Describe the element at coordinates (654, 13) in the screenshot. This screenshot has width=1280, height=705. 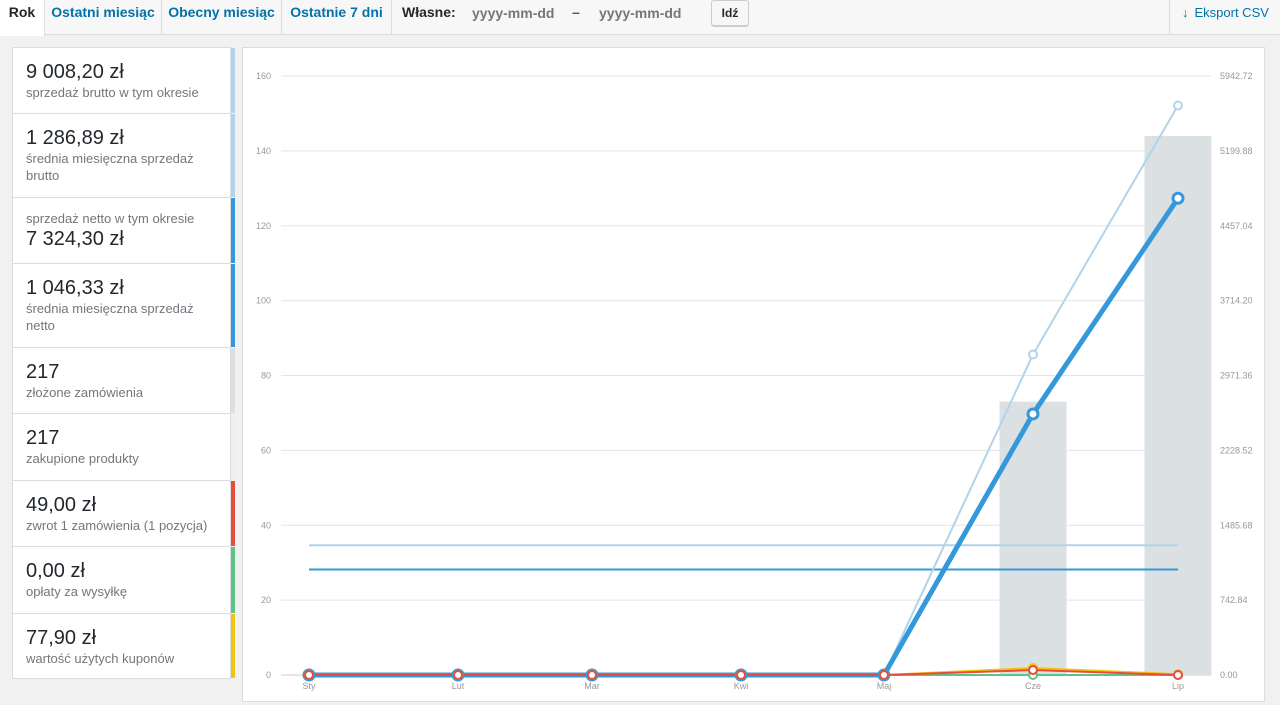
I see `date-to-input` at that location.